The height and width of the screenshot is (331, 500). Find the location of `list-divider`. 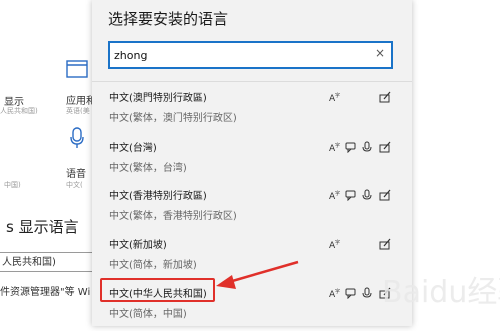

list-divider is located at coordinates (252, 81).